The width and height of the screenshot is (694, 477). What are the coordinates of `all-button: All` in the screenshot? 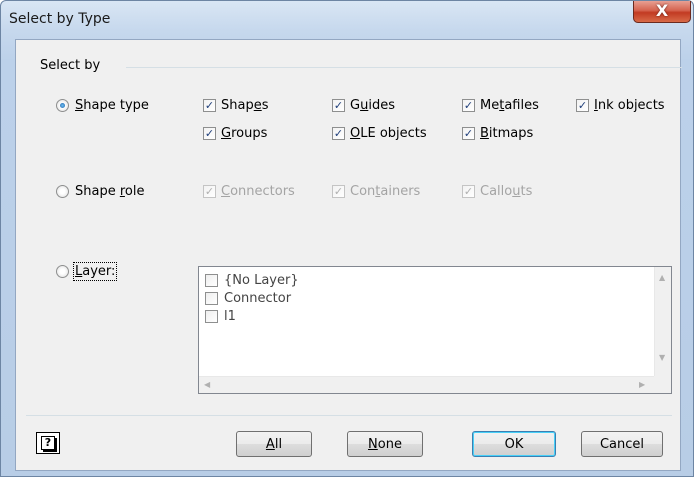 It's located at (274, 444).